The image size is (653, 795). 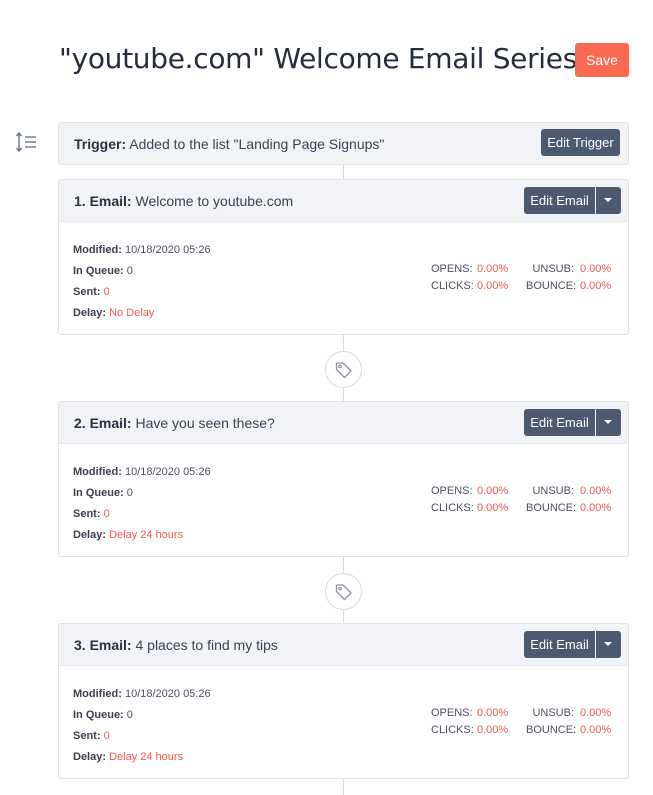 I want to click on email-title: 1. Email: Welcome to youtube.com, so click(x=183, y=201).